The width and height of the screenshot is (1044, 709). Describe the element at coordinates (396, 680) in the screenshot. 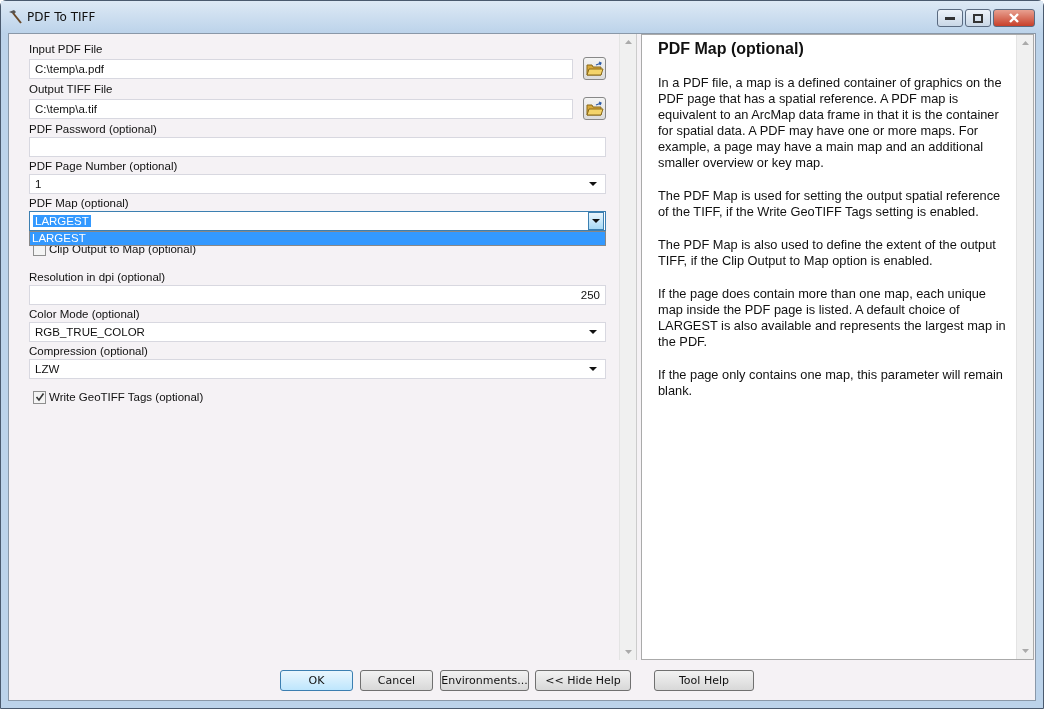

I see `dialog-button: Cancel` at that location.